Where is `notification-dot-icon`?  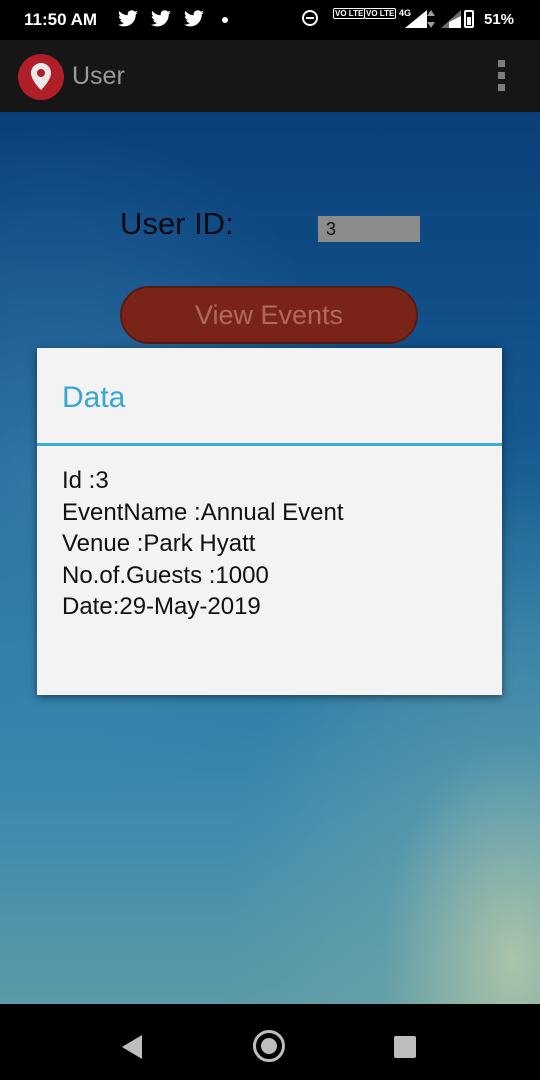 notification-dot-icon is located at coordinates (225, 20).